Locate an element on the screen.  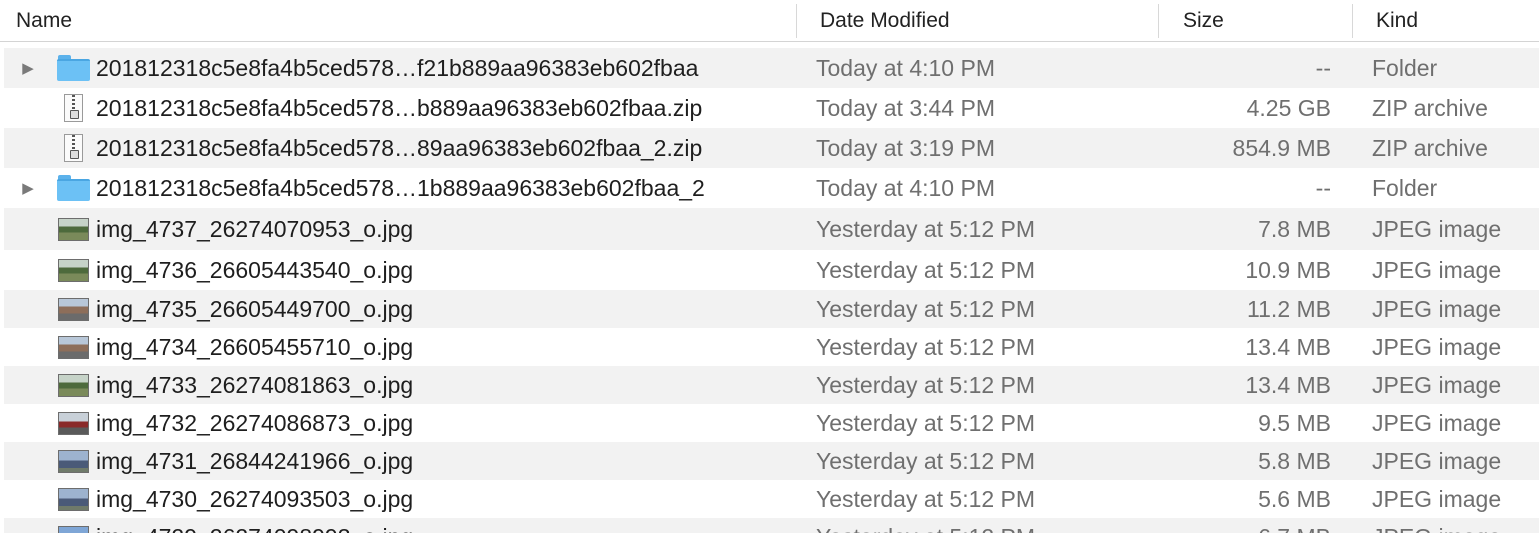
file-name: img_4735_26605449700_o.jpg is located at coordinates (255, 308).